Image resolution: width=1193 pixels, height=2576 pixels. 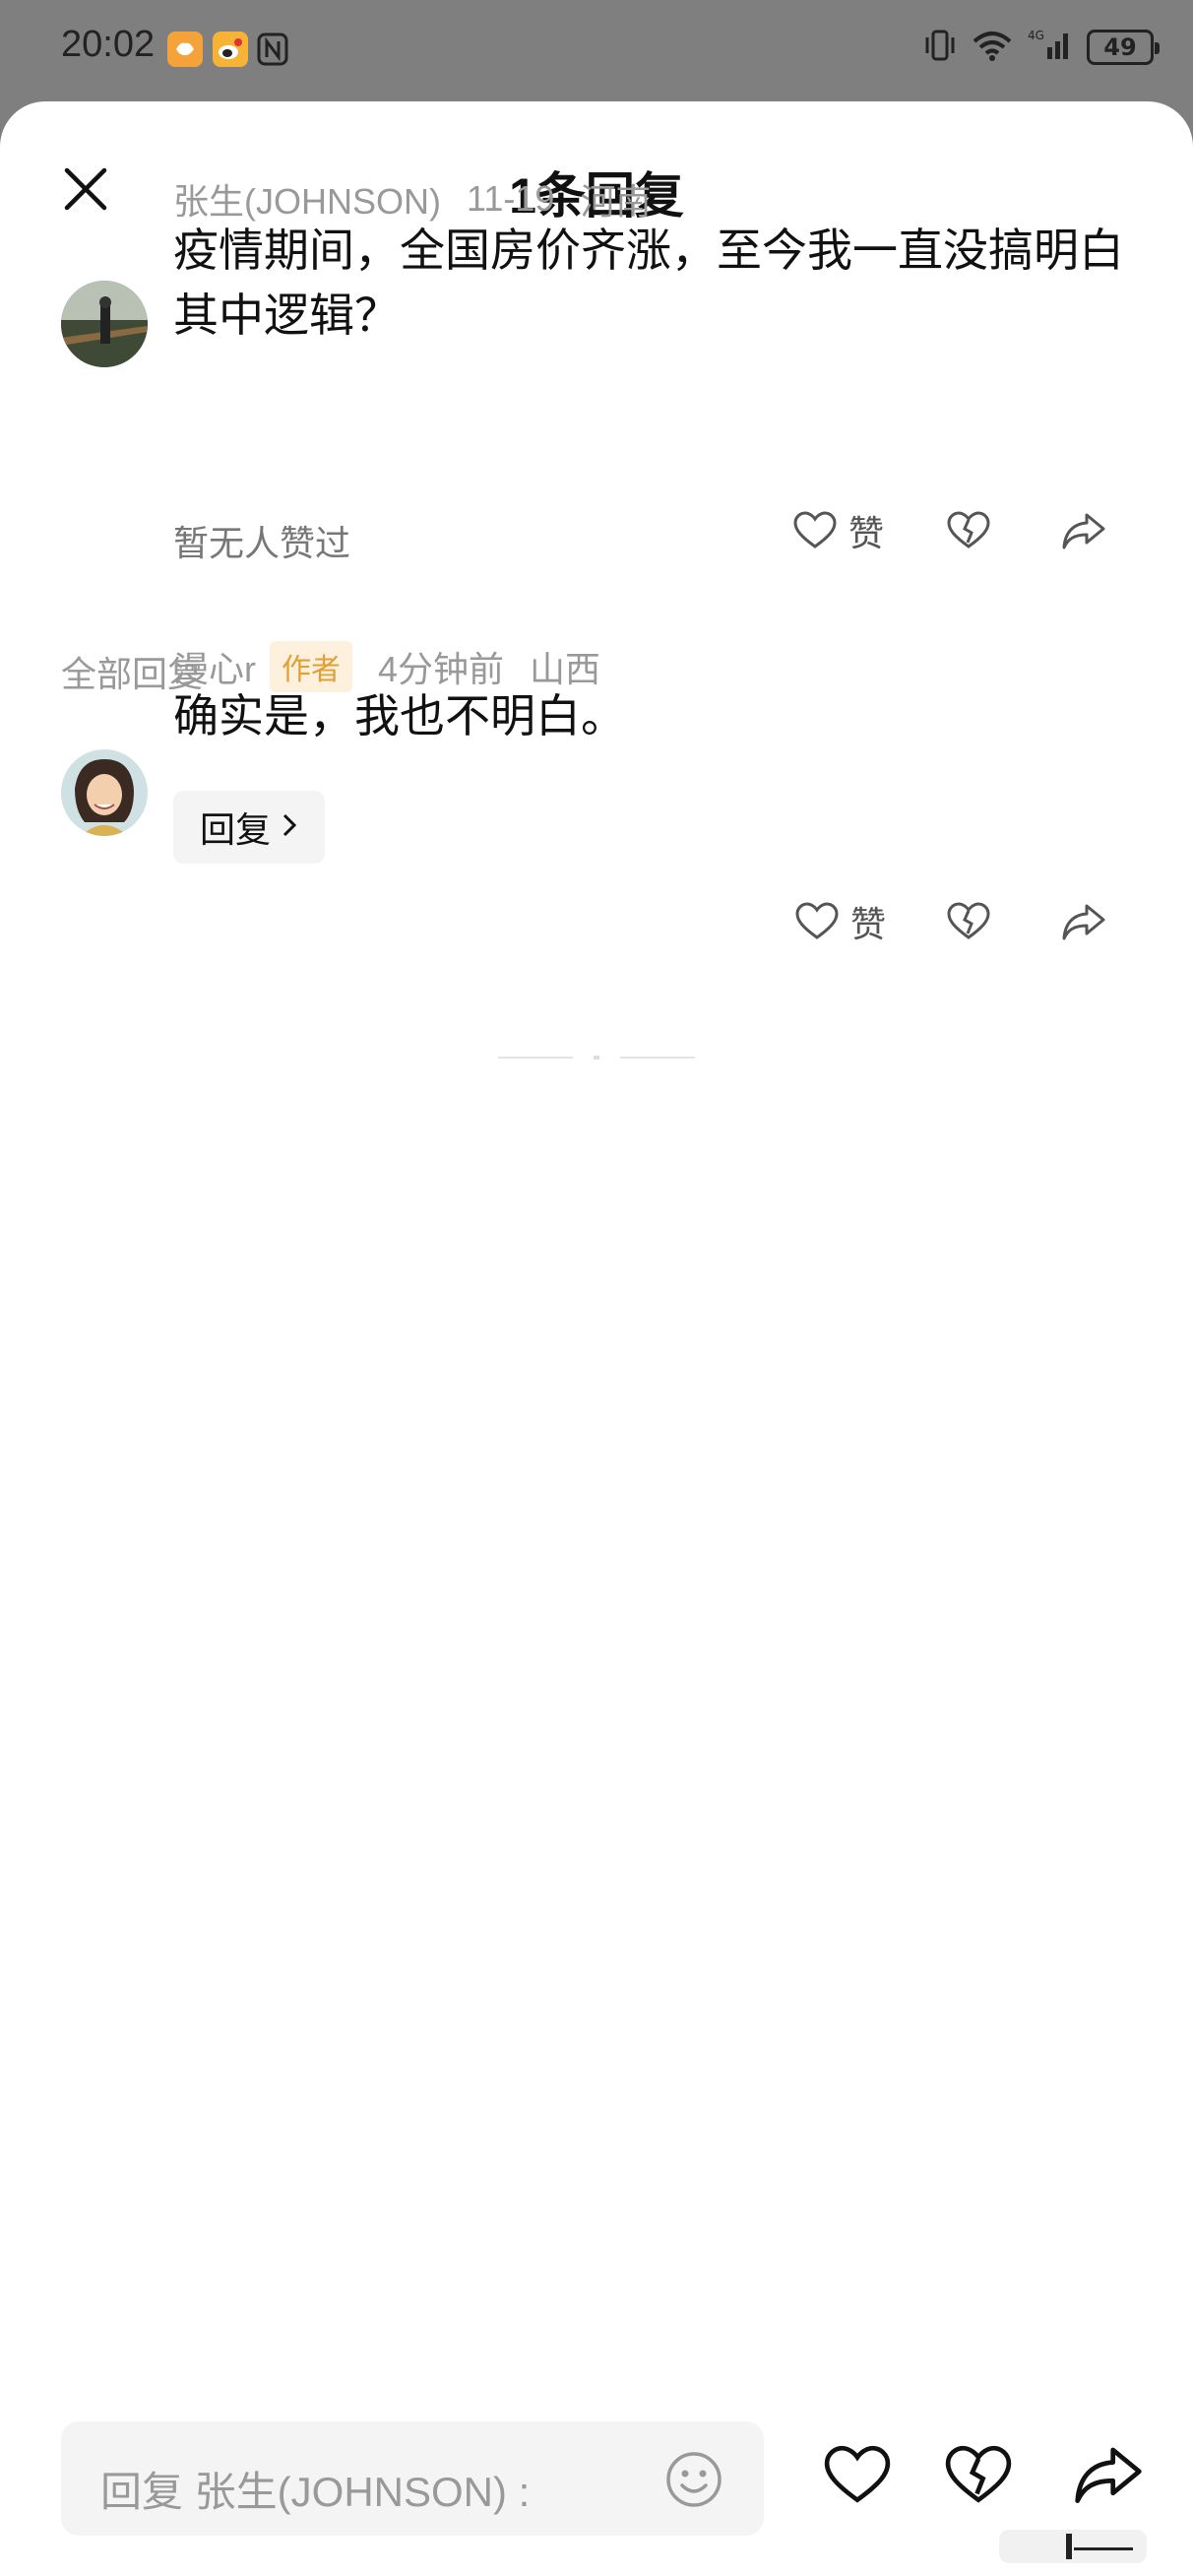 I want to click on end-of-list-divider, so click(x=596, y=1058).